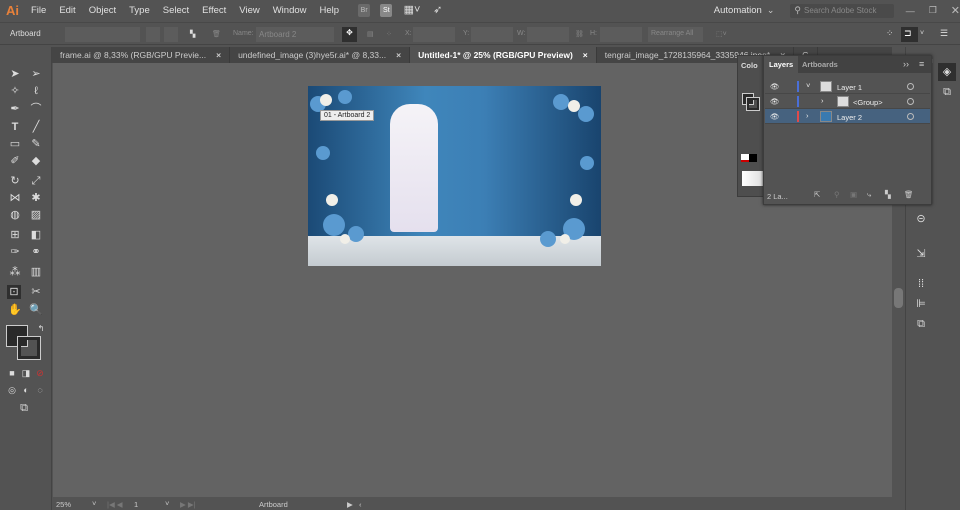 The height and width of the screenshot is (510, 960). I want to click on tab-untitled-1: Untitled-1* @ 25% (RGB/GPU Preview) ×, so click(503, 55).